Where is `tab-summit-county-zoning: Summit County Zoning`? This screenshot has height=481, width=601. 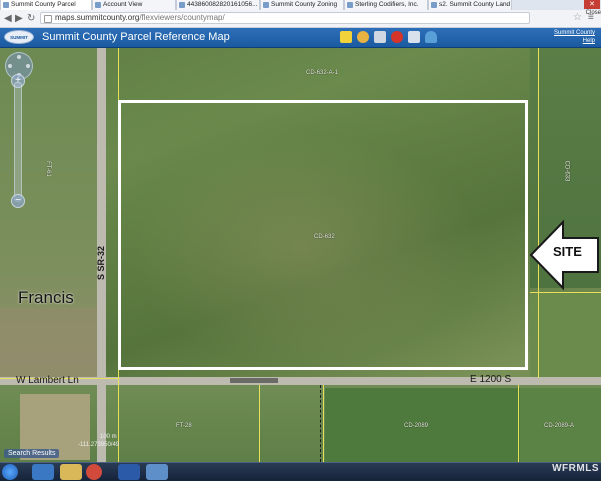 tab-summit-county-zoning: Summit County Zoning is located at coordinates (302, 5).